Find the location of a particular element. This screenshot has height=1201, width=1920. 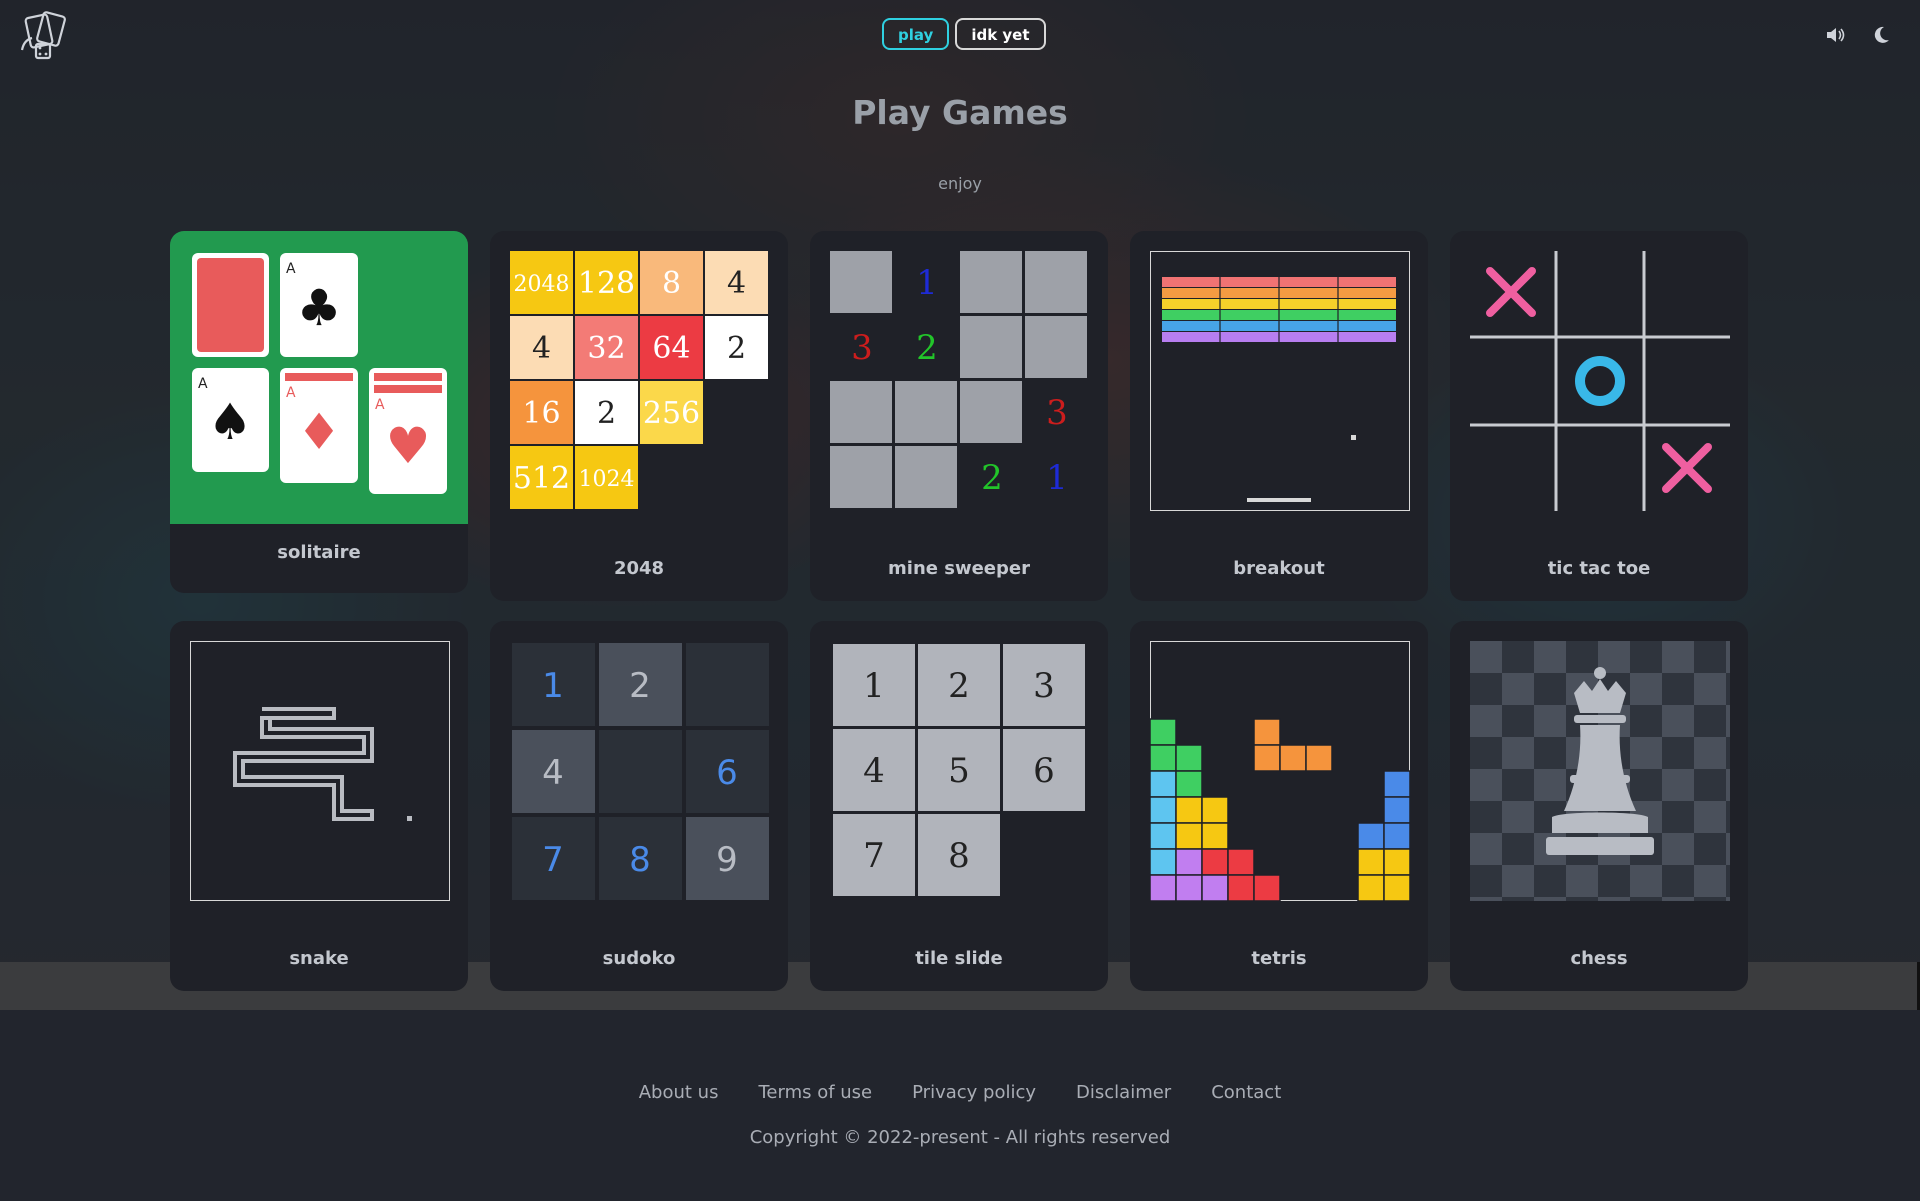

tile-number: 4 is located at coordinates (874, 771).